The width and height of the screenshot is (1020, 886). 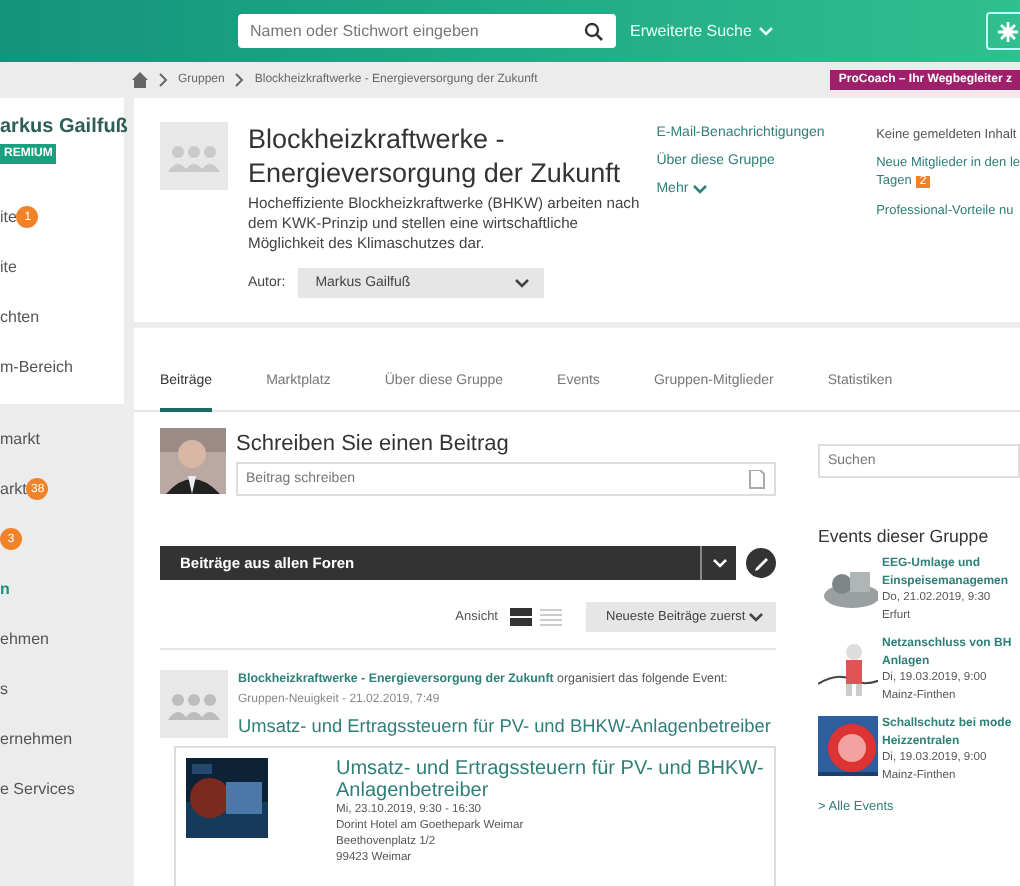 I want to click on list-icon, so click(x=551, y=617).